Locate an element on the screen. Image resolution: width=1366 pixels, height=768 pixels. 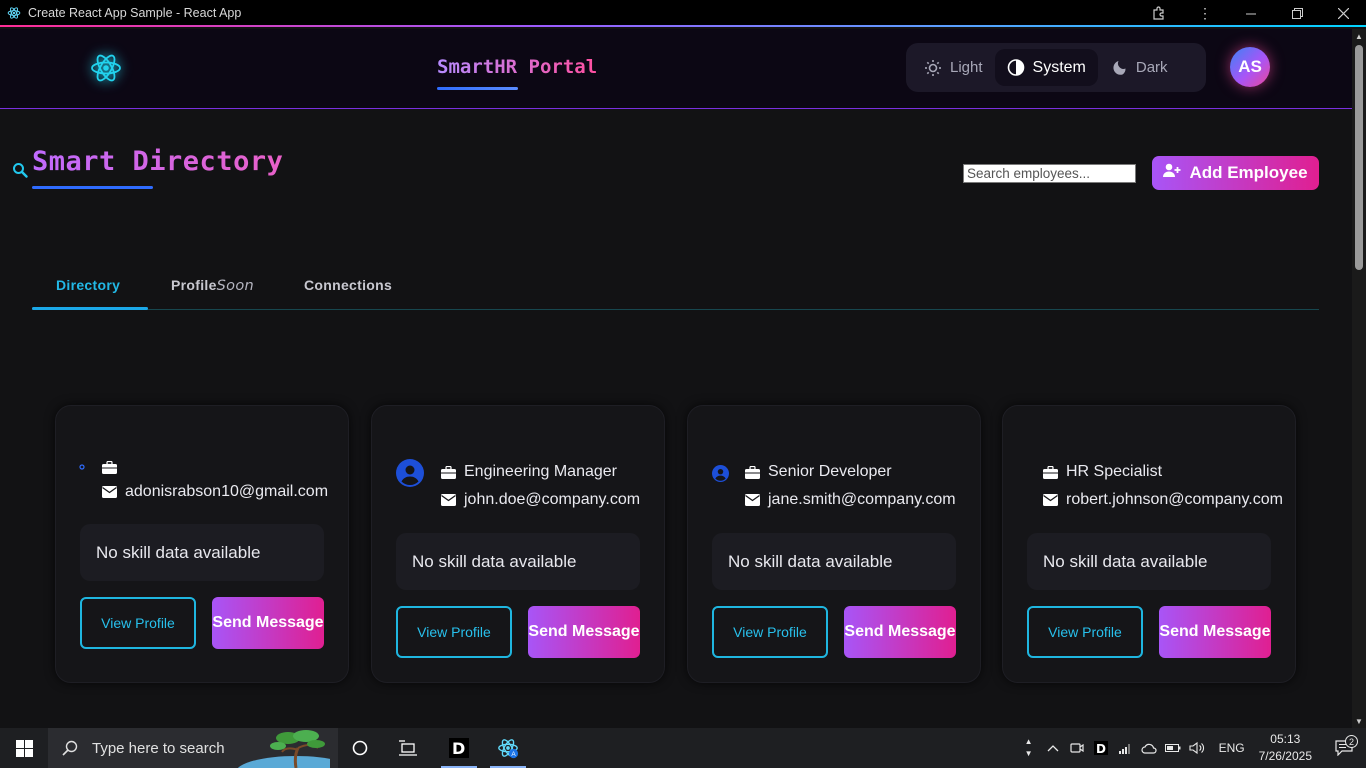
notification-center-icon: 2 is located at coordinates (1344, 745).